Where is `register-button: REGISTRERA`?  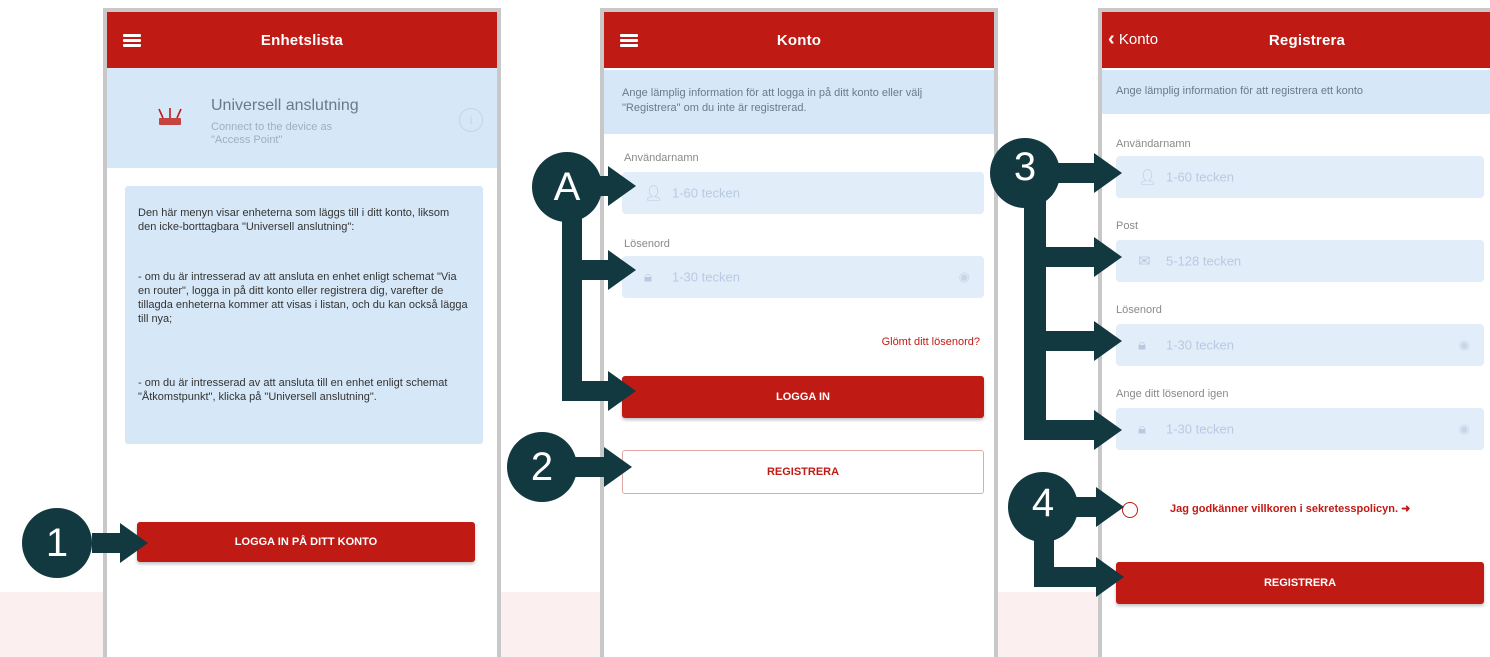
register-button: REGISTRERA is located at coordinates (803, 472).